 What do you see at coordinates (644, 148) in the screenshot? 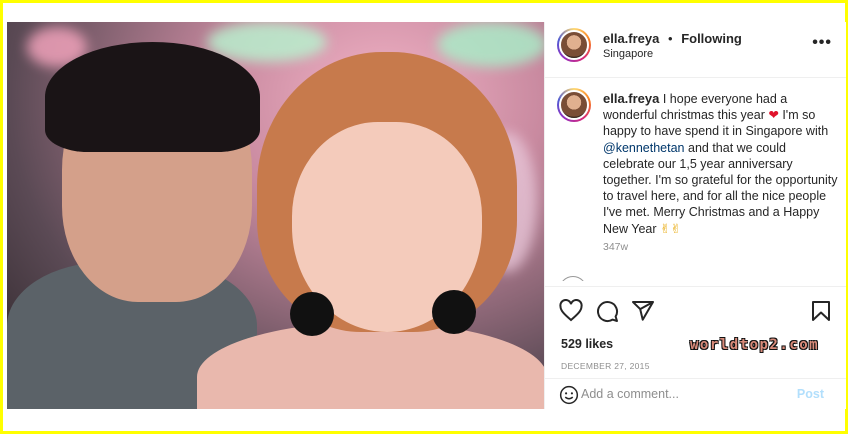
I see `mention-link: @kennethetan` at bounding box center [644, 148].